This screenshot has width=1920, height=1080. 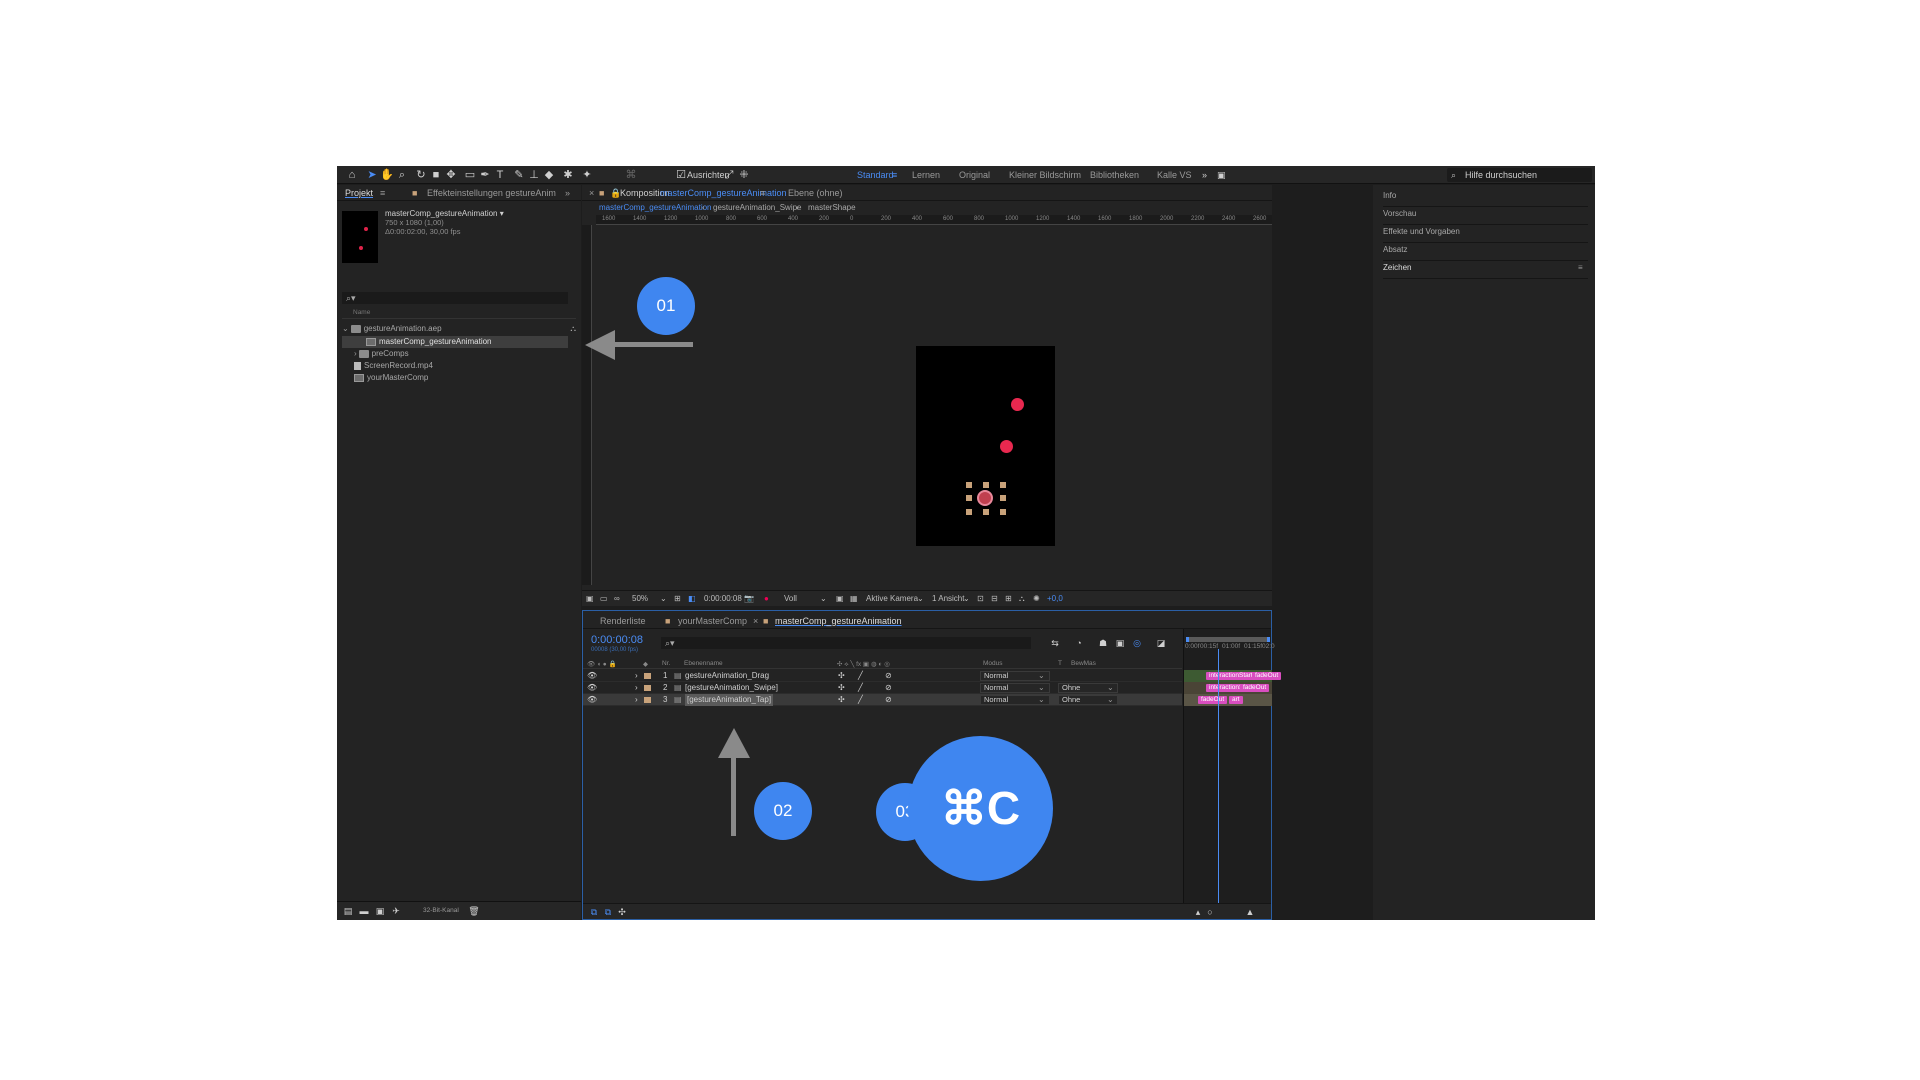 What do you see at coordinates (1083, 663) in the screenshot?
I see `column-track-matte: BewMas` at bounding box center [1083, 663].